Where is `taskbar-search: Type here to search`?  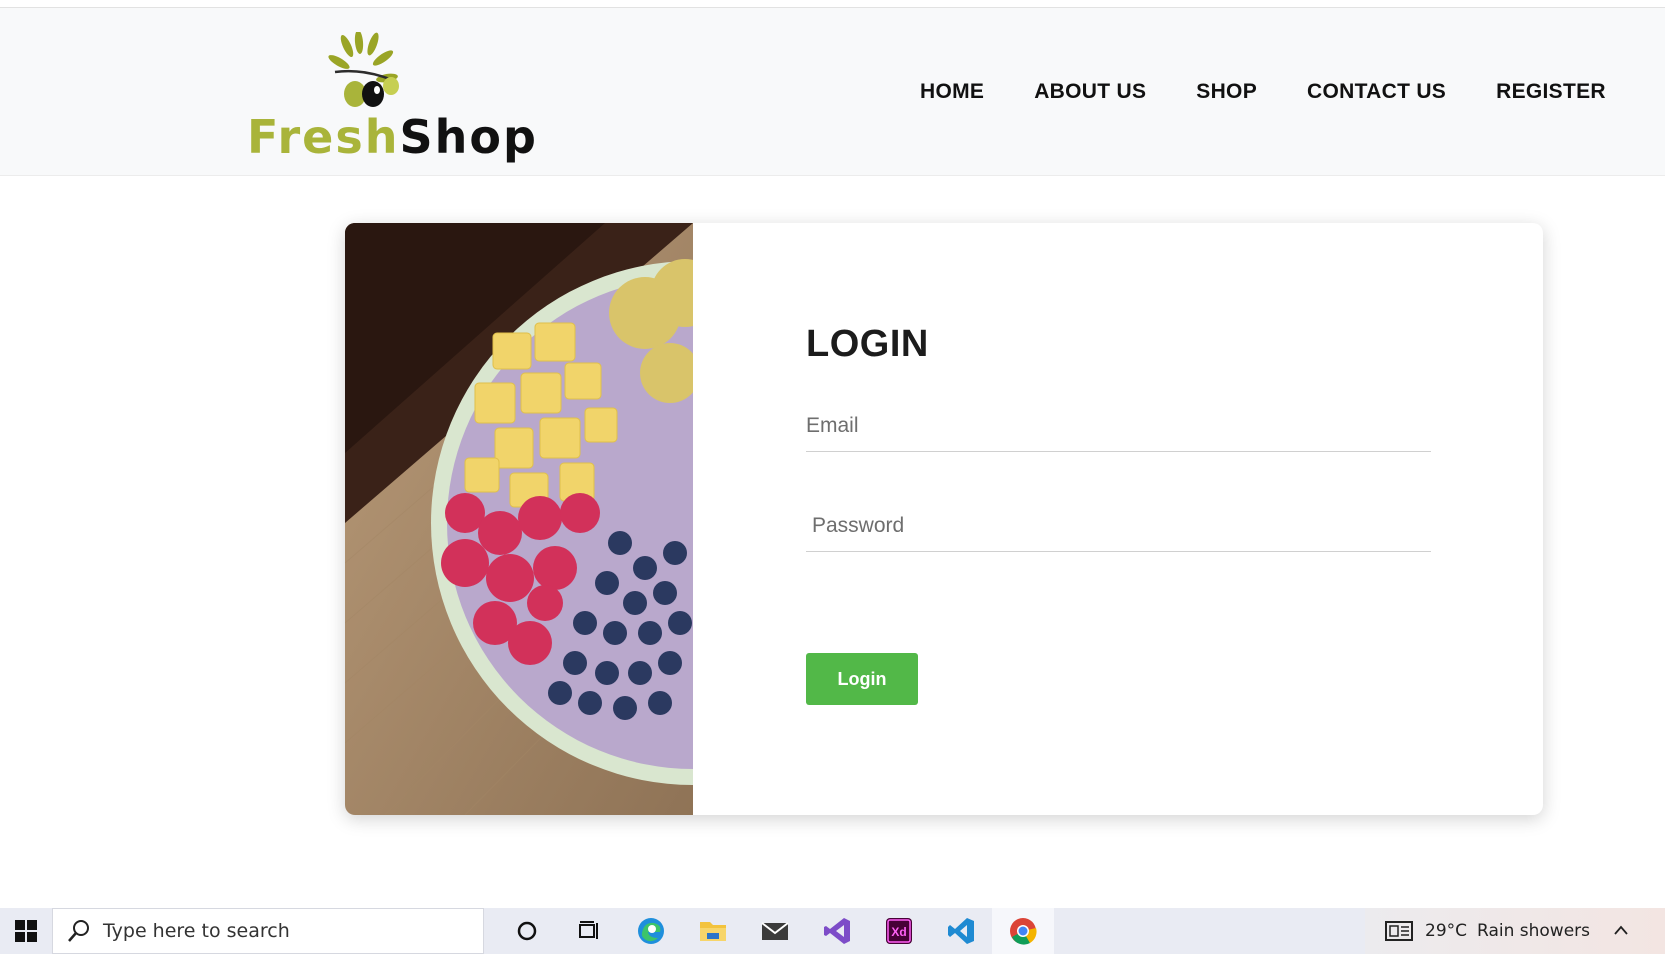
taskbar-search: Type here to search is located at coordinates (268, 931).